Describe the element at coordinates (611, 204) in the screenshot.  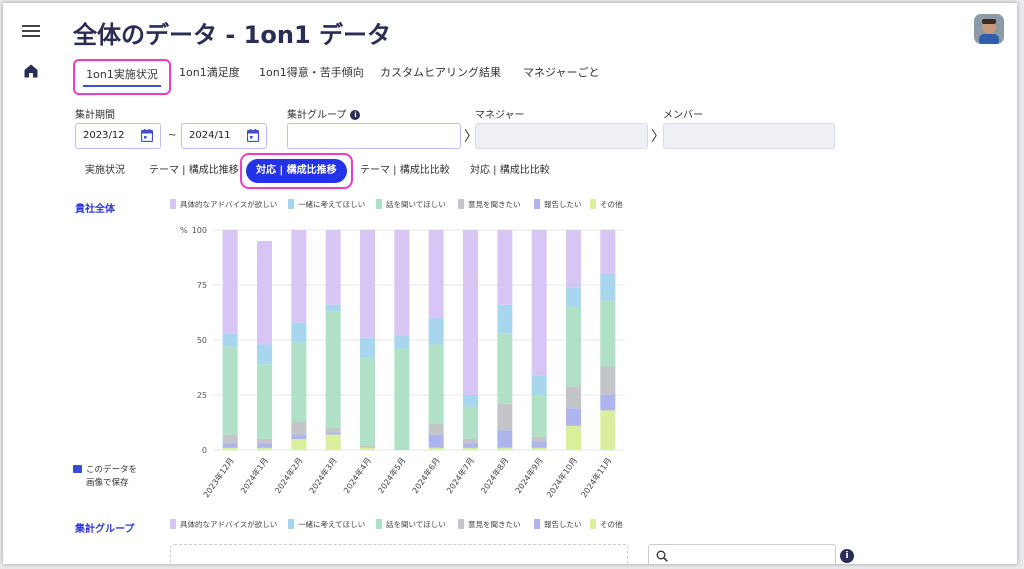
I see `legend-label: その他` at that location.